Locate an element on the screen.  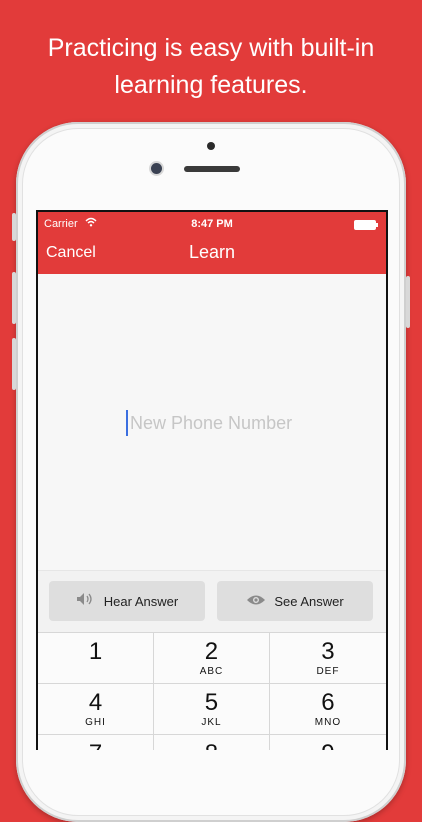
see-answer-label: See Answer is located at coordinates (309, 601).